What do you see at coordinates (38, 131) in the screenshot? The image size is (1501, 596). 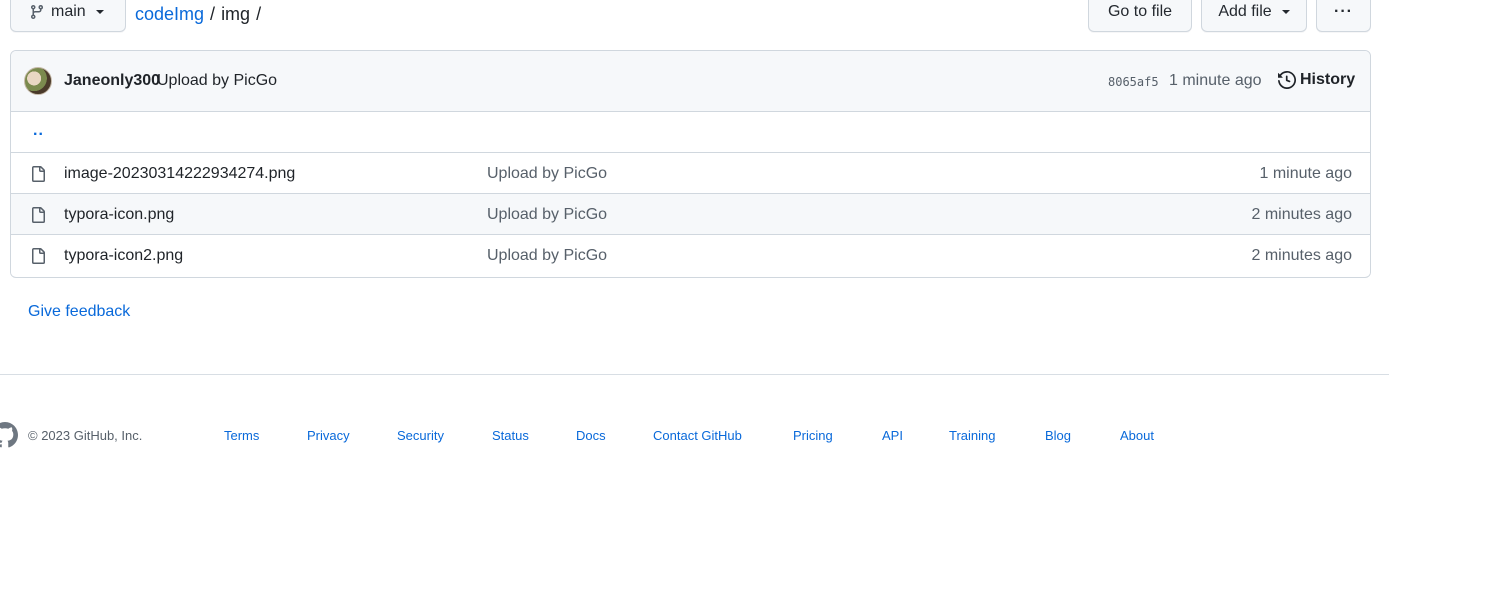 I see `parent-directory-link: ..` at bounding box center [38, 131].